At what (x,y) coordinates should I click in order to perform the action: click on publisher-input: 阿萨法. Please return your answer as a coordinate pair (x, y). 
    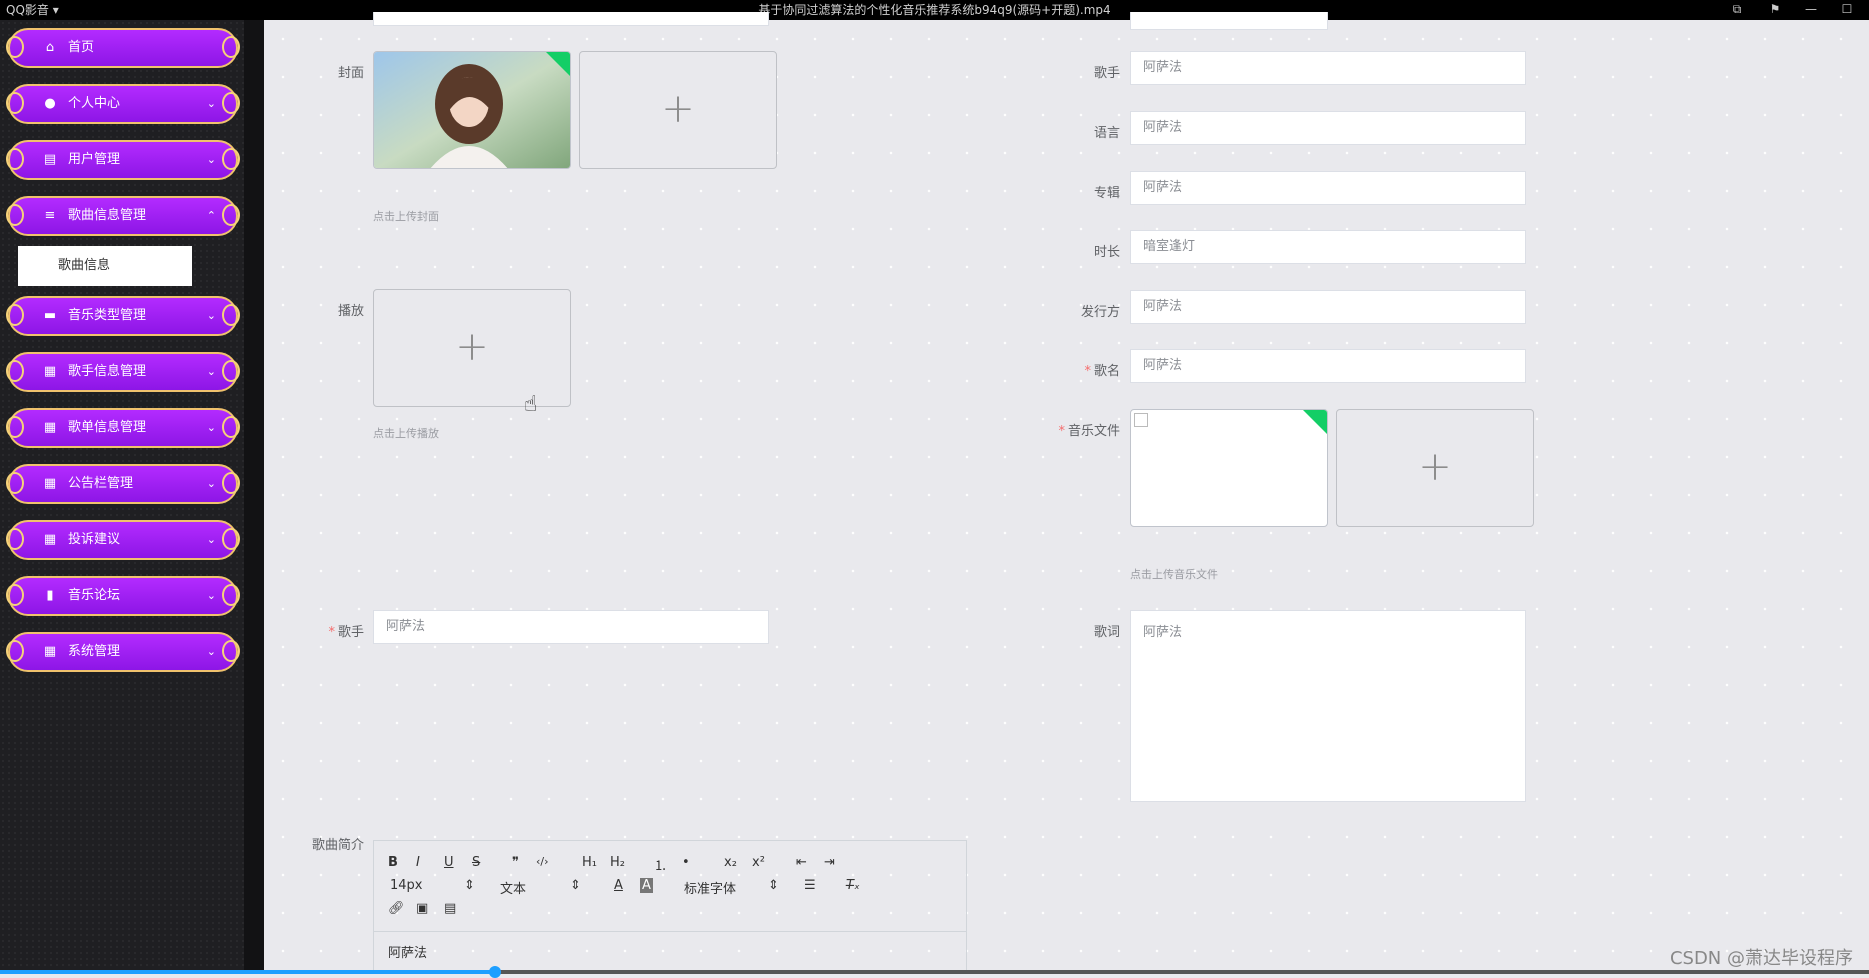
    Looking at the image, I should click on (1328, 307).